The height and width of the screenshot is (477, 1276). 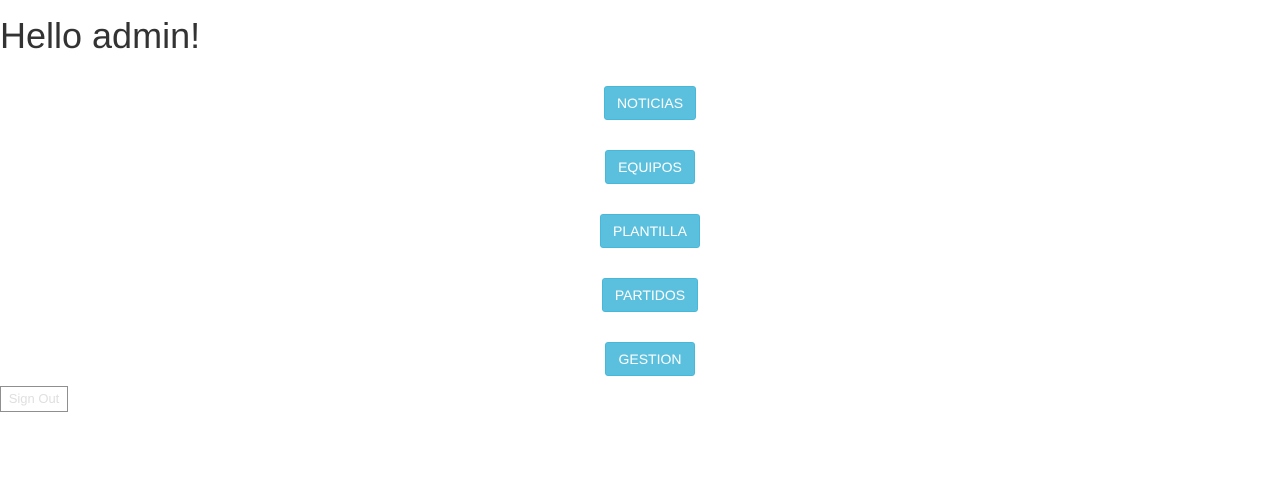 What do you see at coordinates (650, 231) in the screenshot?
I see `plantilla-button: PLANTILLA` at bounding box center [650, 231].